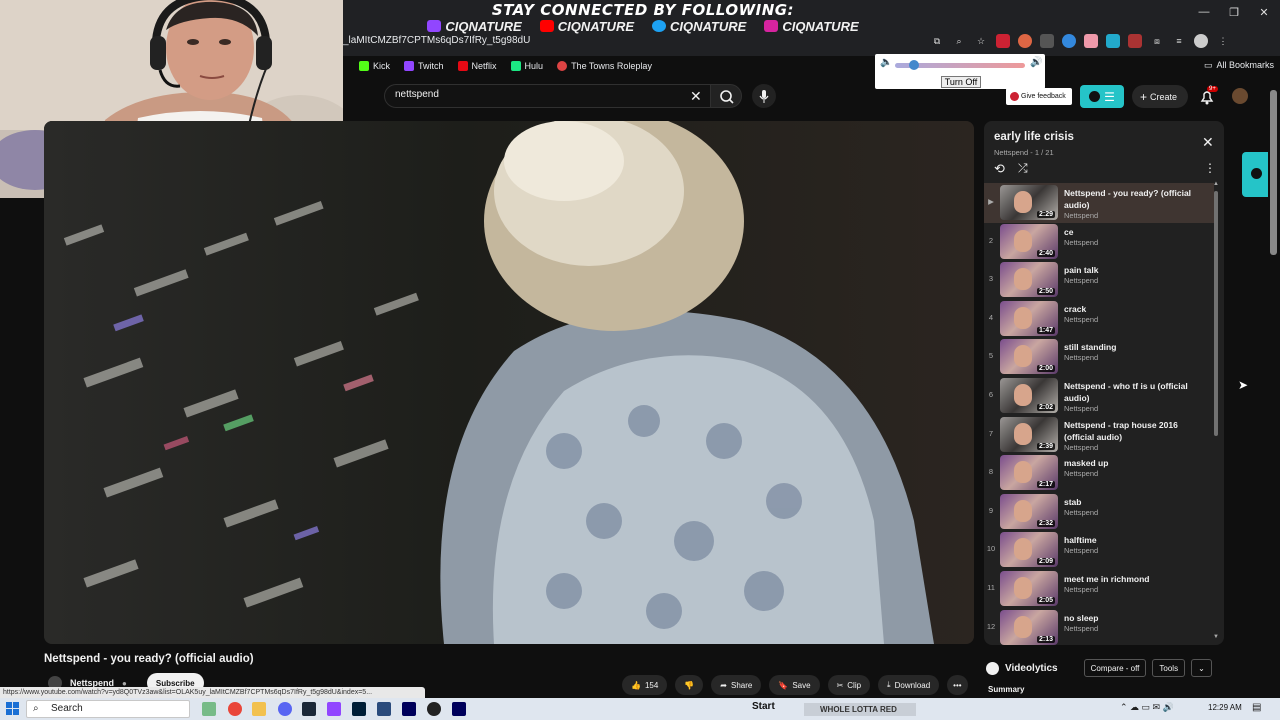 The width and height of the screenshot is (1280, 720). I want to click on playlist-item-thumbnail: 1:47, so click(1029, 318).